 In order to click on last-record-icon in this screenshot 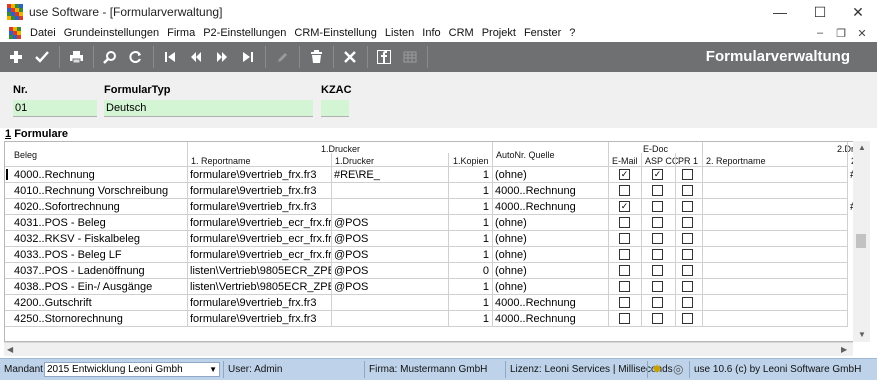, I will do `click(248, 57)`.